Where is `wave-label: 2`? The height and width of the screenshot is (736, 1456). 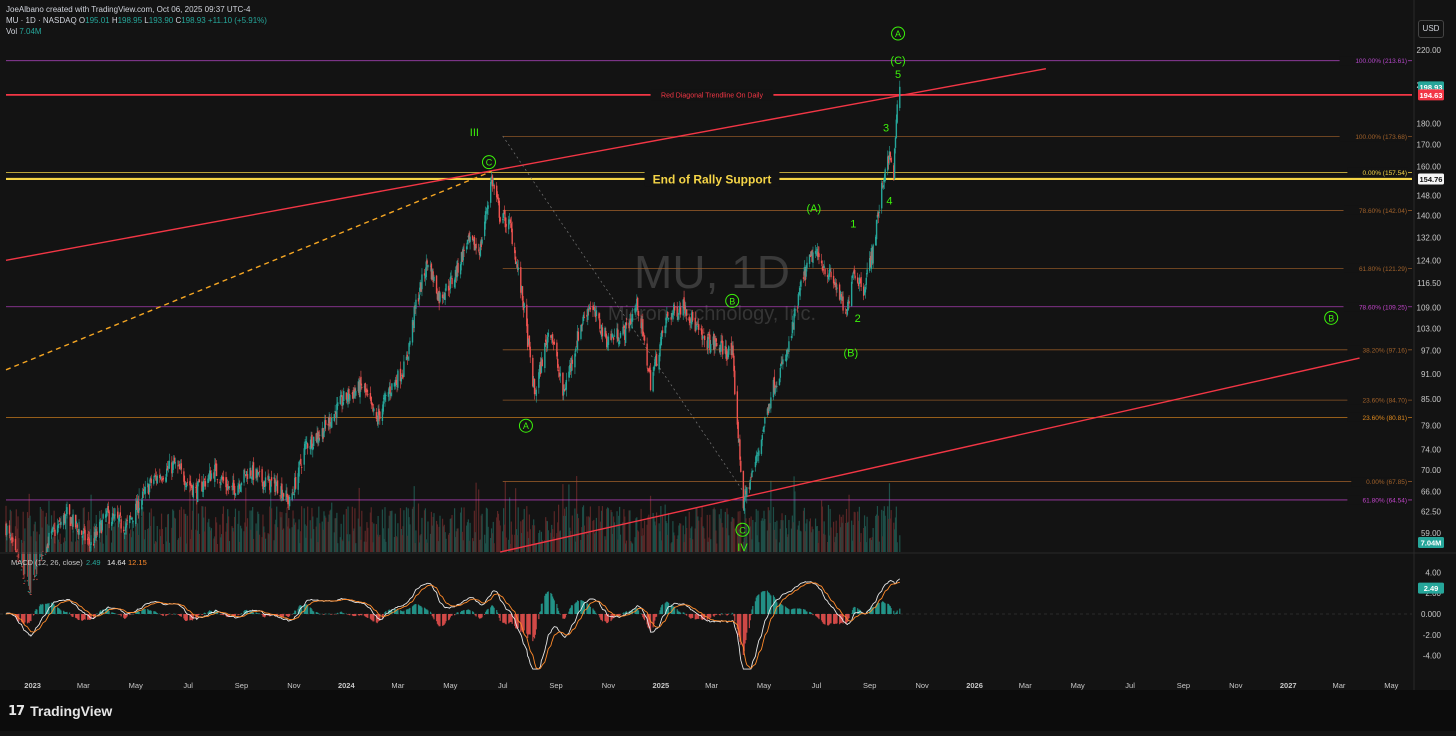
wave-label: 2 is located at coordinates (858, 319).